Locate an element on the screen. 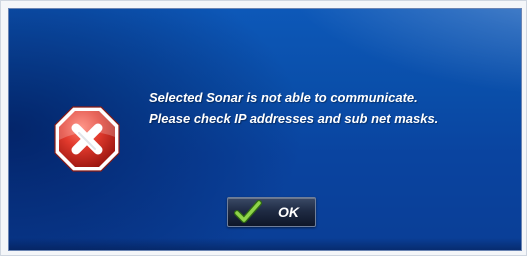  stop-error-icon is located at coordinates (87, 139).